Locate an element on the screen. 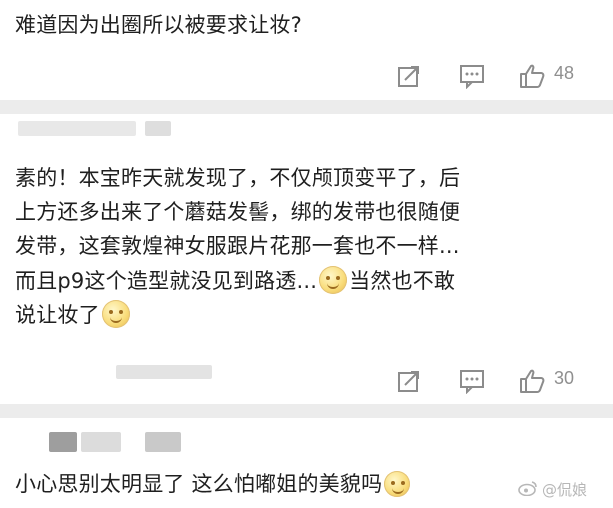  comment-1-actions: 48 is located at coordinates (498, 76).